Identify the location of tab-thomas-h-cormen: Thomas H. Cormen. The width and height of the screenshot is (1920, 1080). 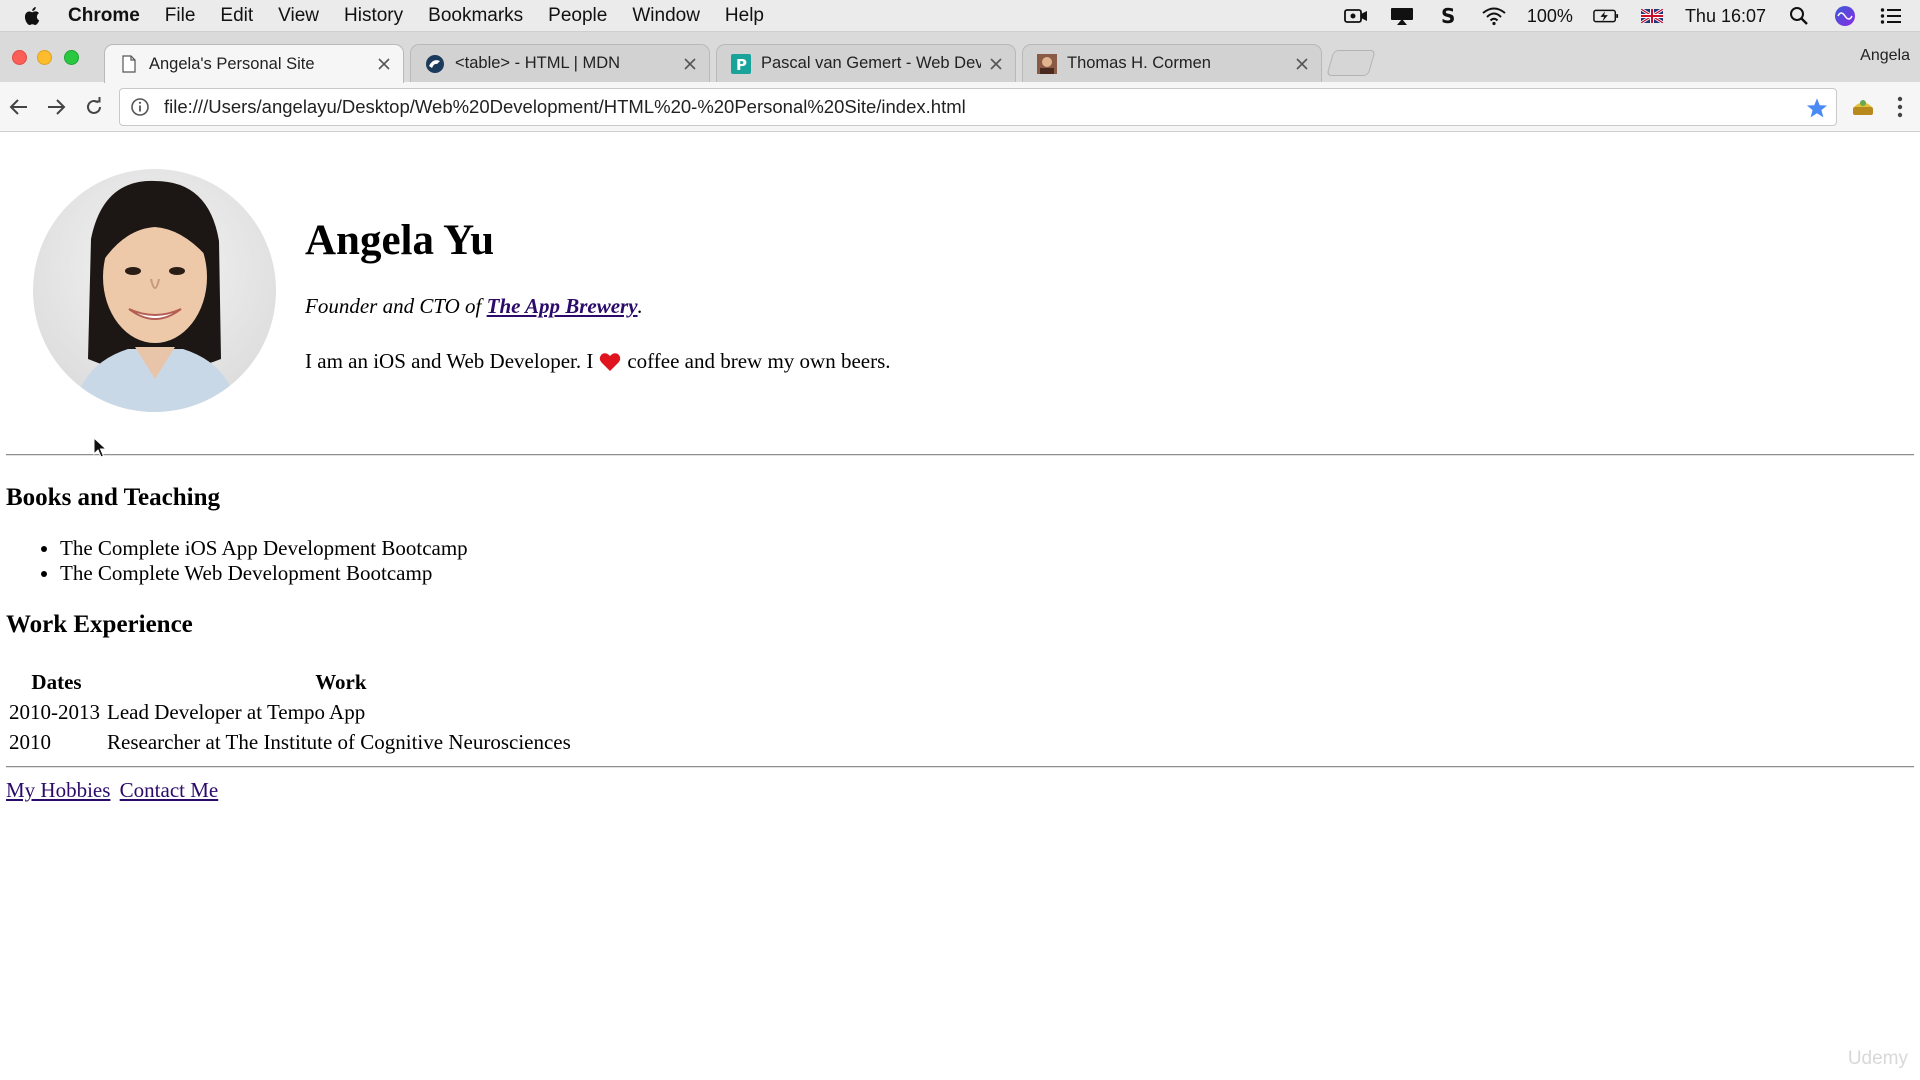
(1172, 63).